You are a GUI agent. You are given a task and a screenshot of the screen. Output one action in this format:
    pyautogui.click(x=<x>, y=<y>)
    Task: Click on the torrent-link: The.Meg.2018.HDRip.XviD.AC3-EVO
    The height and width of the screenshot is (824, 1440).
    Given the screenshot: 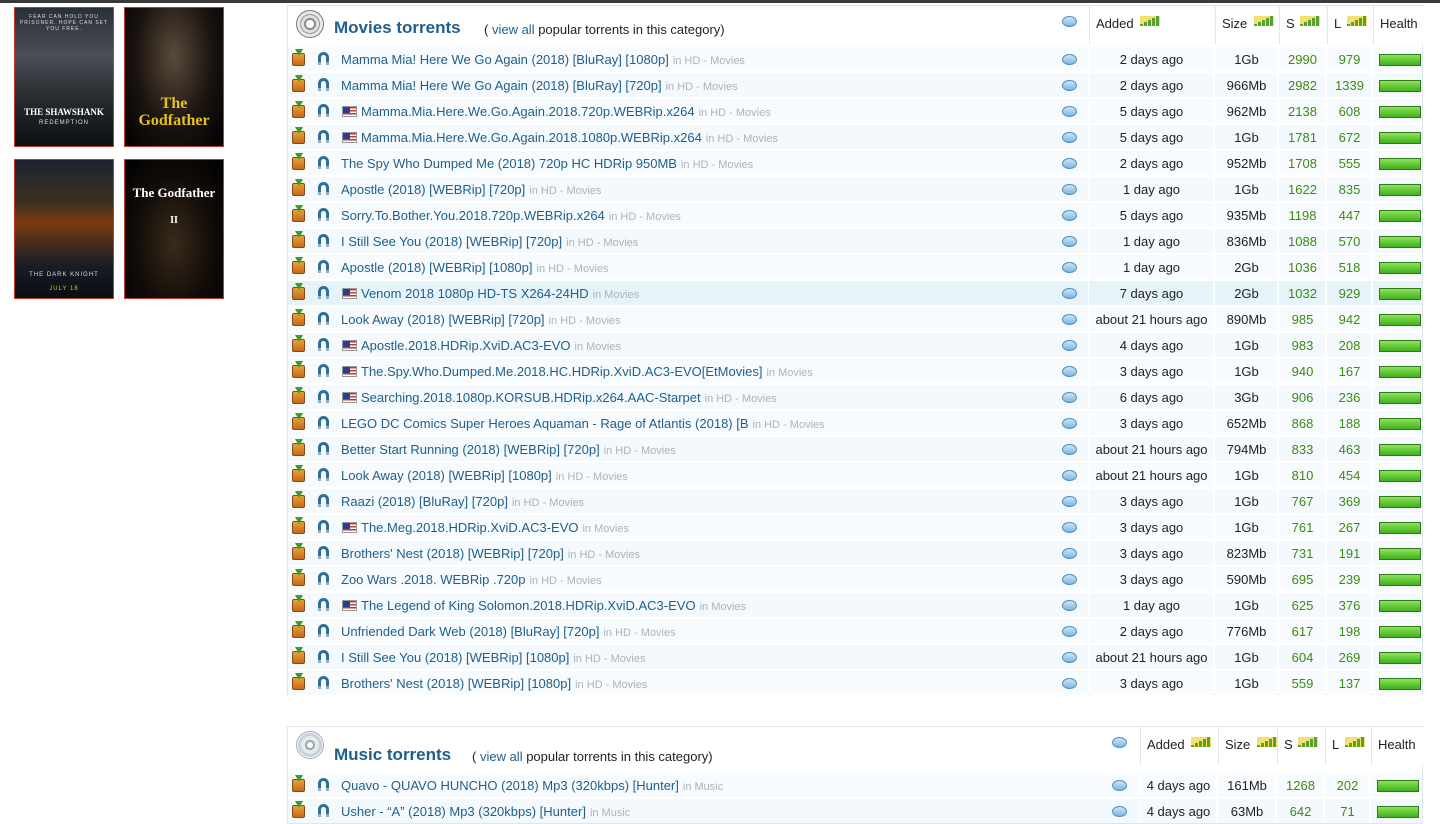 What is the action you would take?
    pyautogui.click(x=469, y=527)
    